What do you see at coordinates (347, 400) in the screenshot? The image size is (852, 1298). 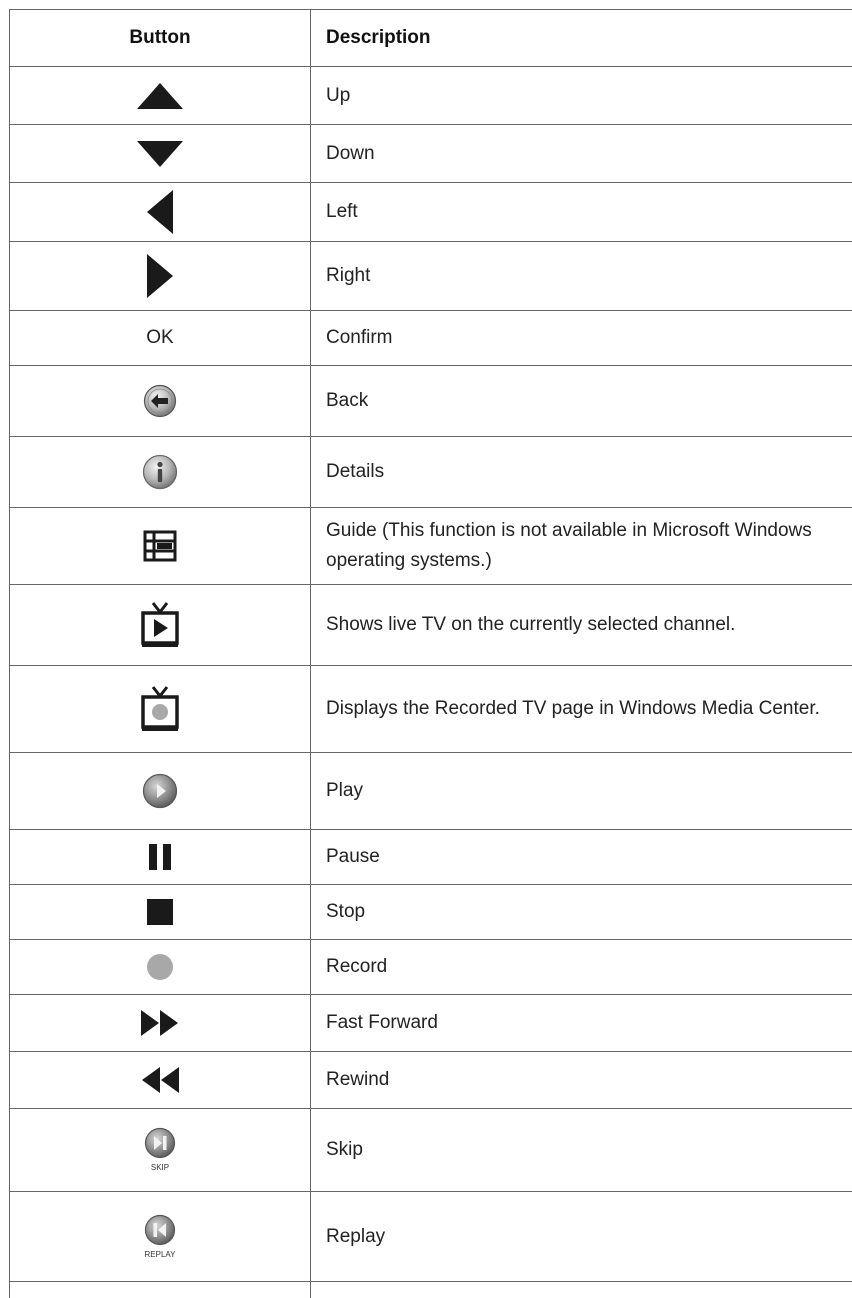 I see `description-cell: Back` at bounding box center [347, 400].